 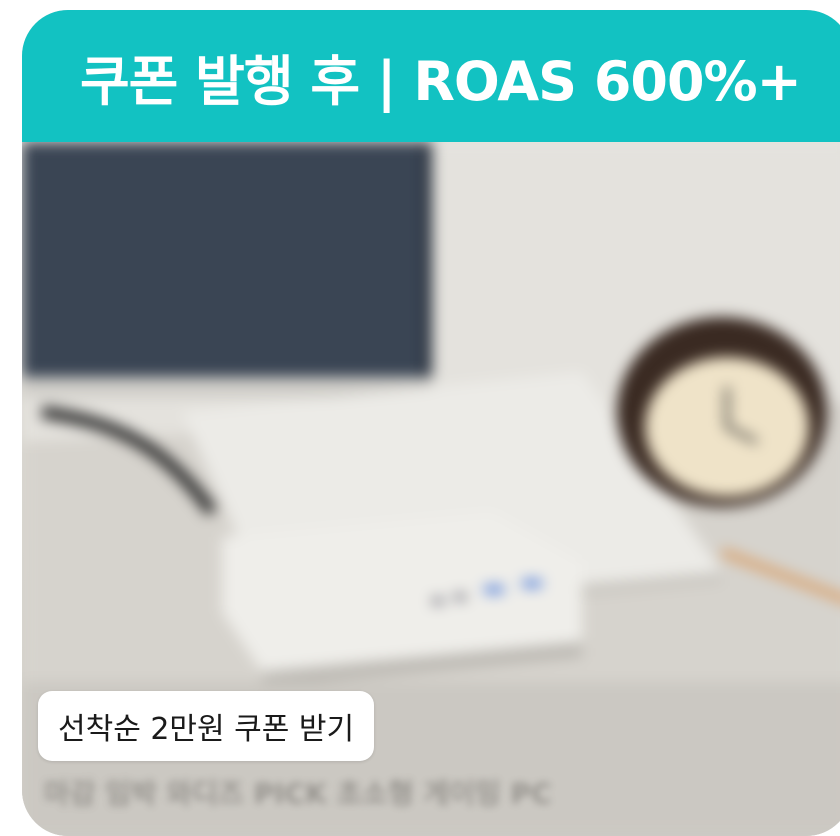 I want to click on coupon-button: 선착순 2만원 쿠폰 받기, so click(x=206, y=726).